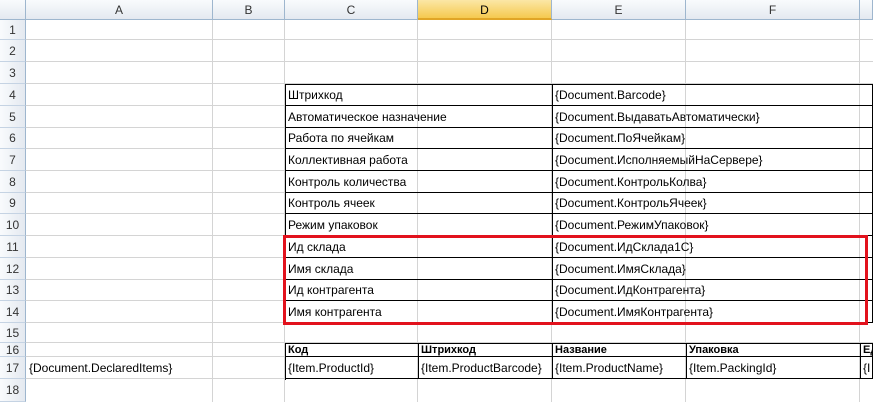 The height and width of the screenshot is (402, 873). What do you see at coordinates (13, 51) in the screenshot?
I see `row-header-2: 2` at bounding box center [13, 51].